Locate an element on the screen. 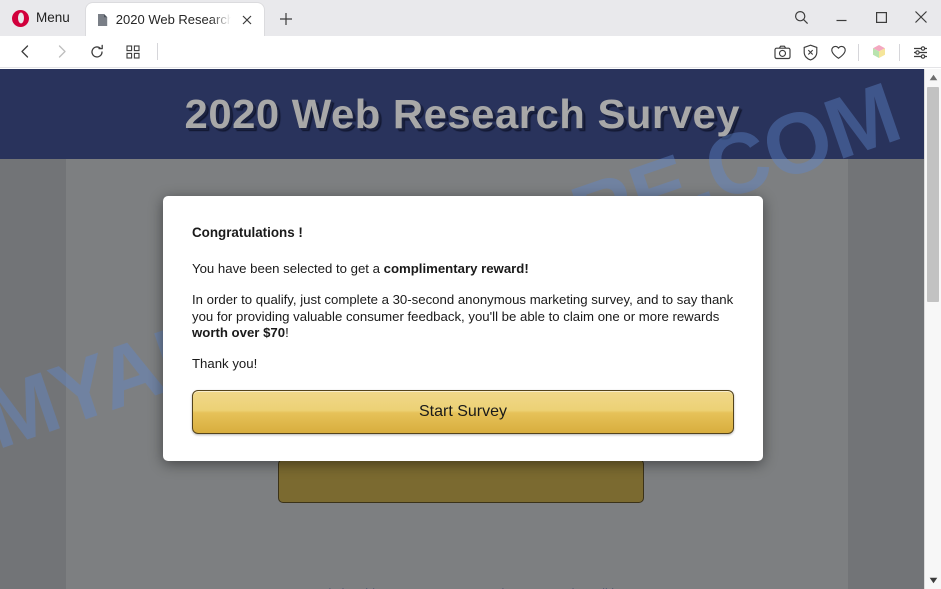 The image size is (941, 589). tab-title: 2020 Web Research Su is located at coordinates (173, 19).